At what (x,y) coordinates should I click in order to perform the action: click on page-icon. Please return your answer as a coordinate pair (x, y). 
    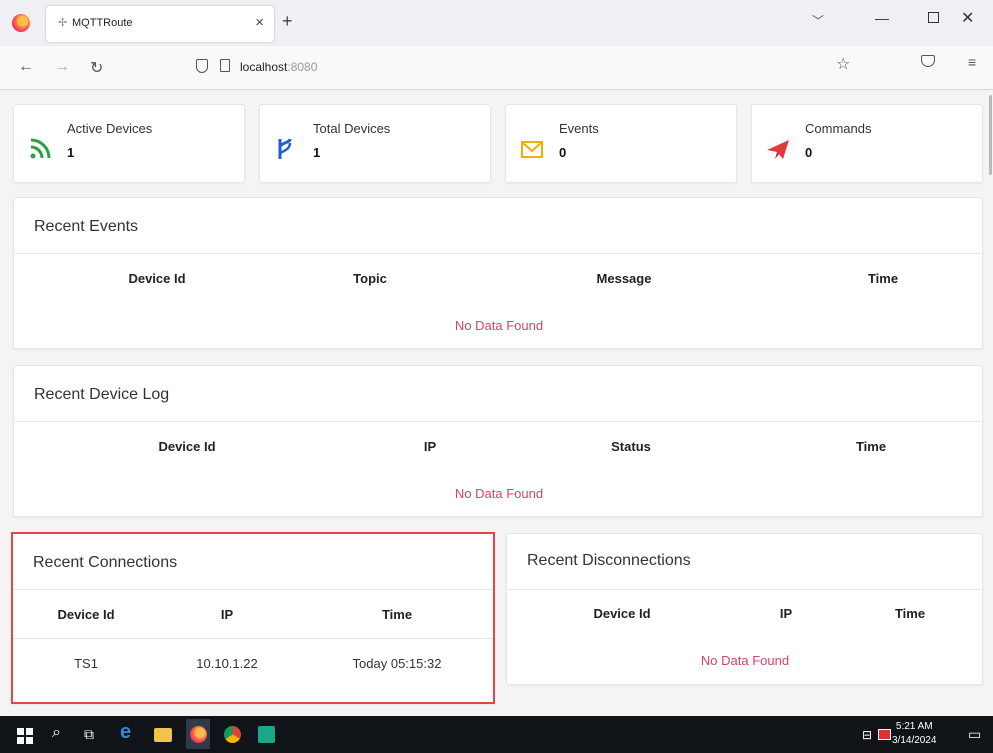
    Looking at the image, I should click on (225, 65).